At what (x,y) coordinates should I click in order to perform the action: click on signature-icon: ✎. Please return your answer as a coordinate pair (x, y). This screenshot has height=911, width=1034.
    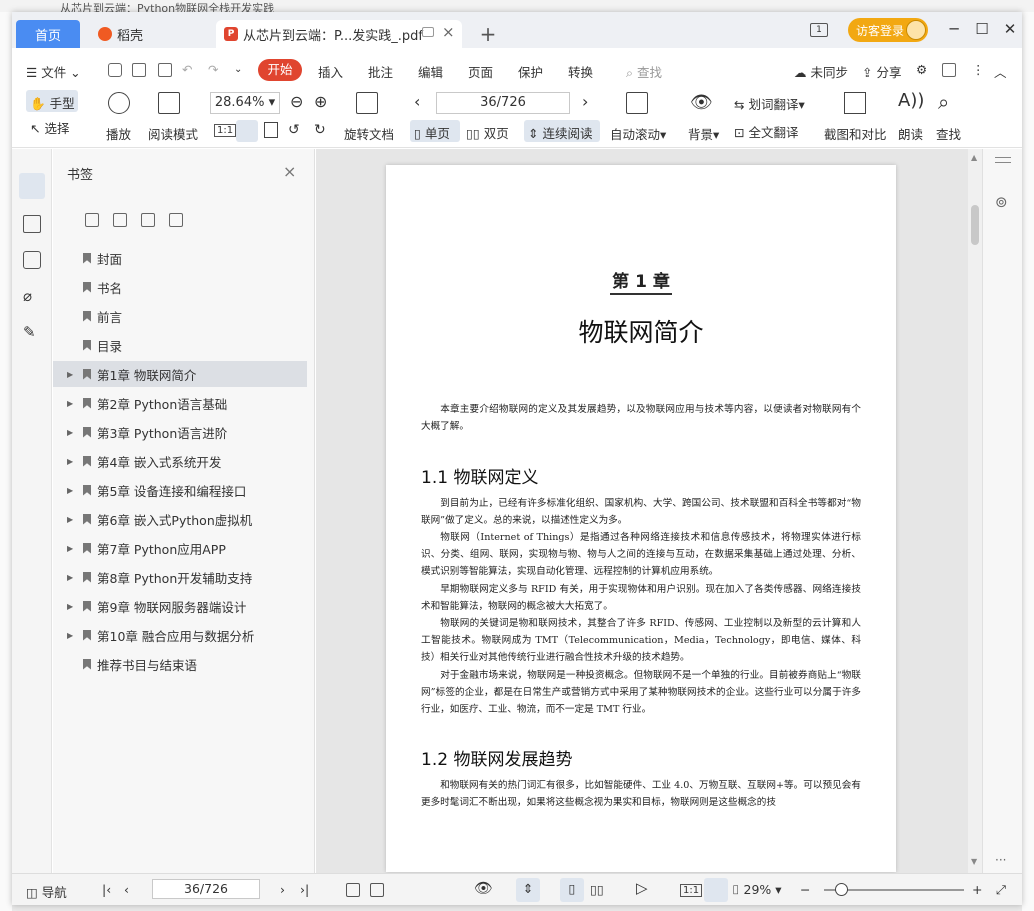
    Looking at the image, I should click on (32, 332).